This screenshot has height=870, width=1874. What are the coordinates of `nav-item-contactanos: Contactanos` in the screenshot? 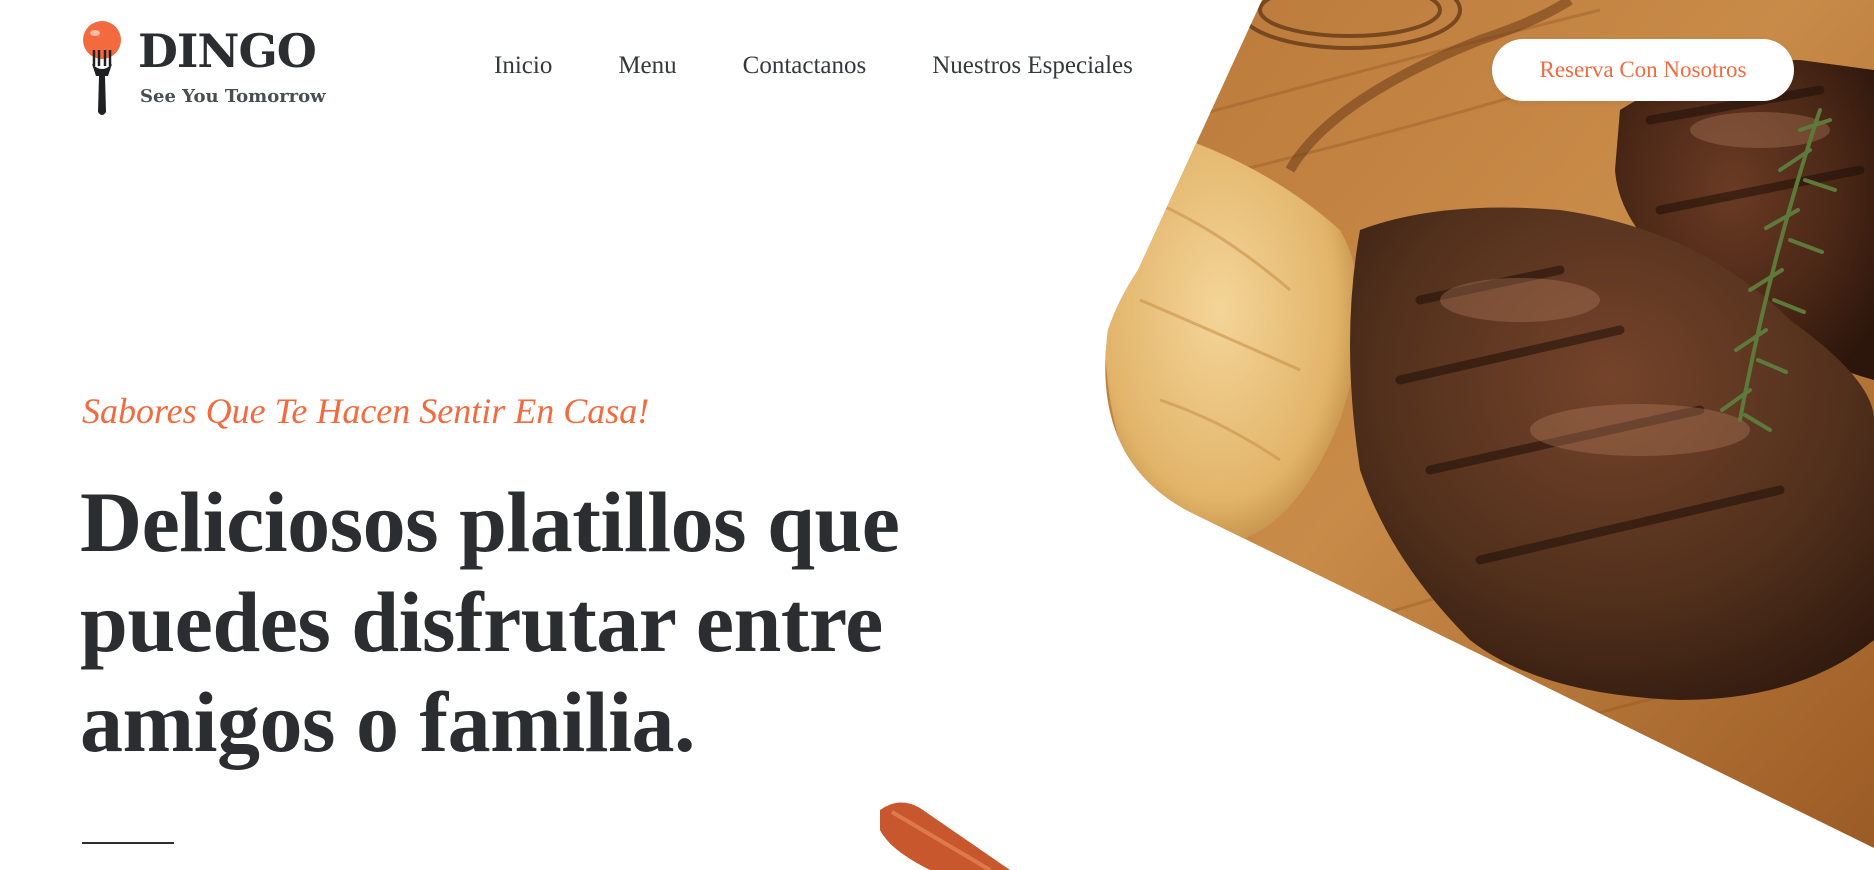 It's located at (805, 66).